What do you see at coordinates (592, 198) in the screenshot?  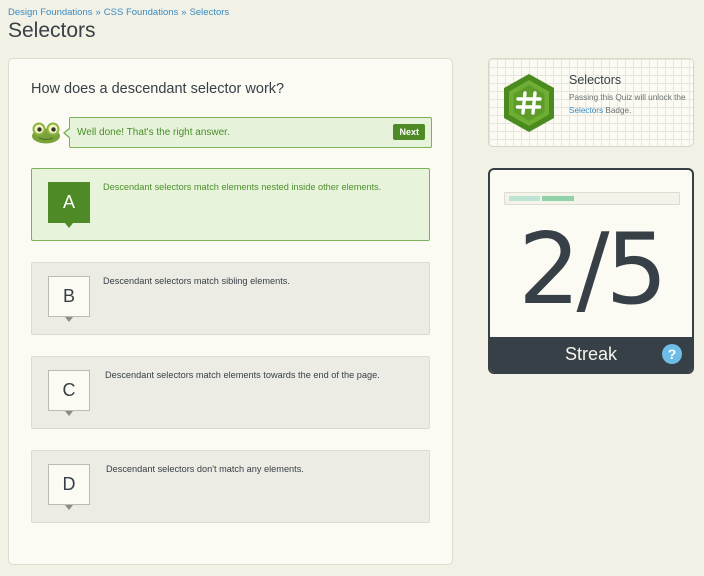 I see `streak-progress-bar` at bounding box center [592, 198].